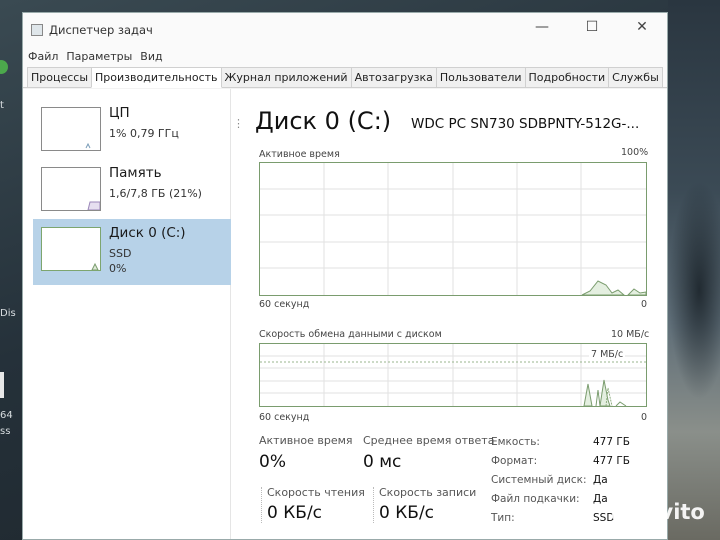 The image size is (720, 540). Describe the element at coordinates (600, 499) in the screenshot. I see `page-file-value: Да` at that location.